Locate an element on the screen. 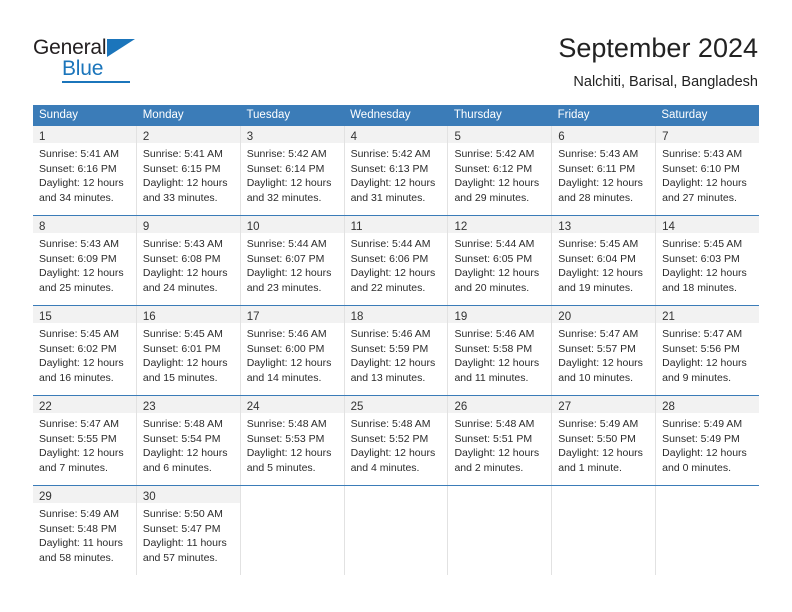 Image resolution: width=792 pixels, height=612 pixels. day-number: 17 is located at coordinates (253, 317).